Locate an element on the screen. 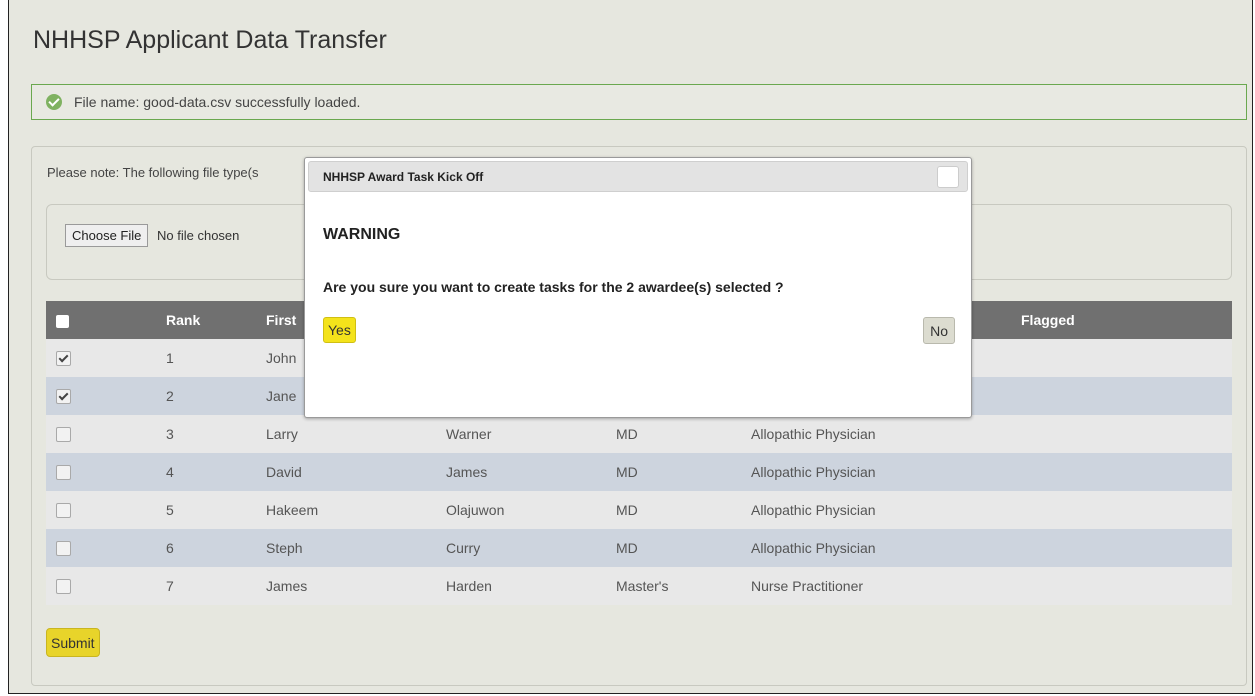 The height and width of the screenshot is (696, 1255). last-name-cell: Curry is located at coordinates (531, 548).